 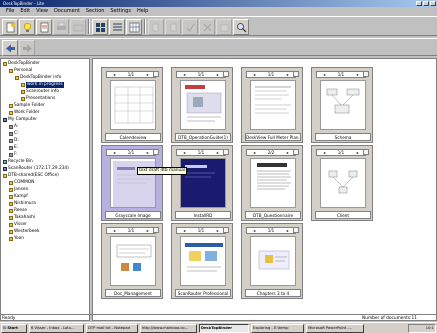 What do you see at coordinates (38, 99) in the screenshot?
I see `tree-item-presentations: Presentations` at bounding box center [38, 99].